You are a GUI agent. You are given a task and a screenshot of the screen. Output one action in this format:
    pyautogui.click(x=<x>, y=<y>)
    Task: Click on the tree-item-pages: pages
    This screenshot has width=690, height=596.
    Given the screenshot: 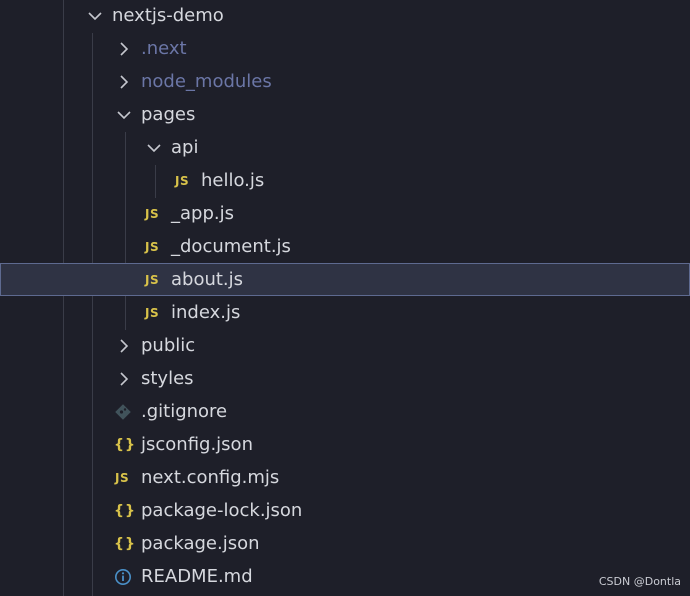 What is the action you would take?
    pyautogui.click(x=345, y=115)
    